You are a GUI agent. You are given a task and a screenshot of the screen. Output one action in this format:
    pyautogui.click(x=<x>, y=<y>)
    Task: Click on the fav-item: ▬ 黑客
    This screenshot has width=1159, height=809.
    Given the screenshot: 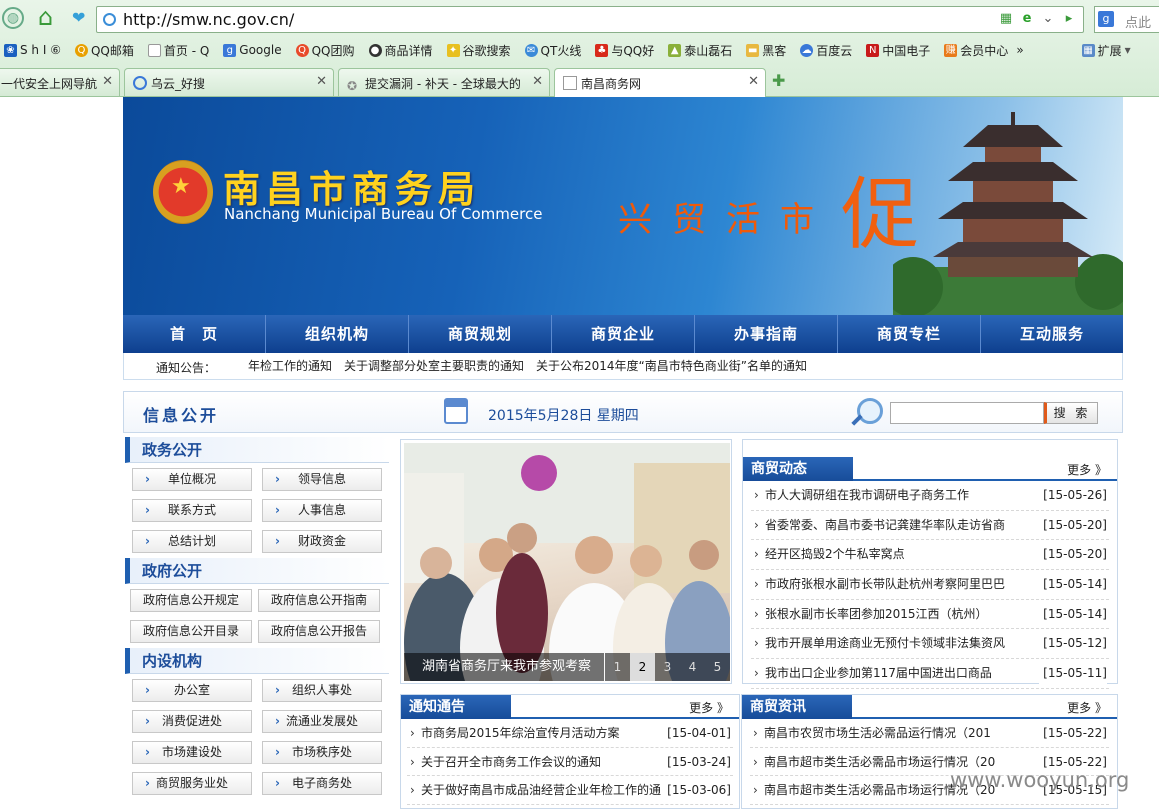 What is the action you would take?
    pyautogui.click(x=766, y=50)
    